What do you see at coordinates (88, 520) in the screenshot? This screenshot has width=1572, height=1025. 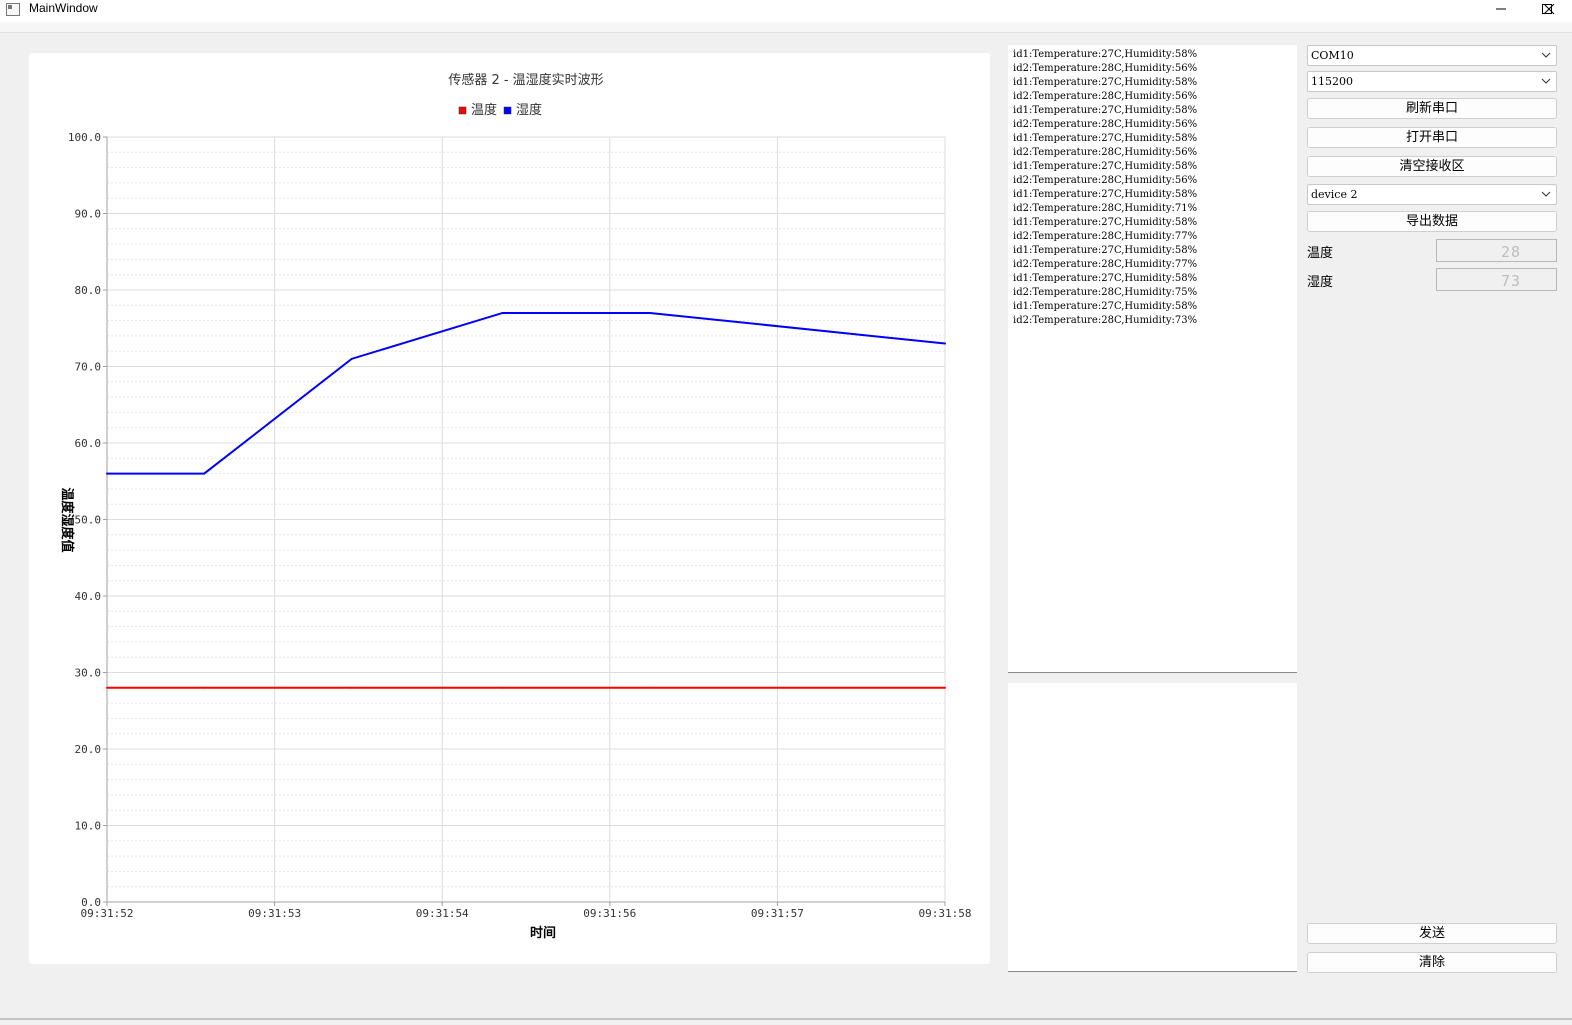 I see `y-tick-label: 50.0` at bounding box center [88, 520].